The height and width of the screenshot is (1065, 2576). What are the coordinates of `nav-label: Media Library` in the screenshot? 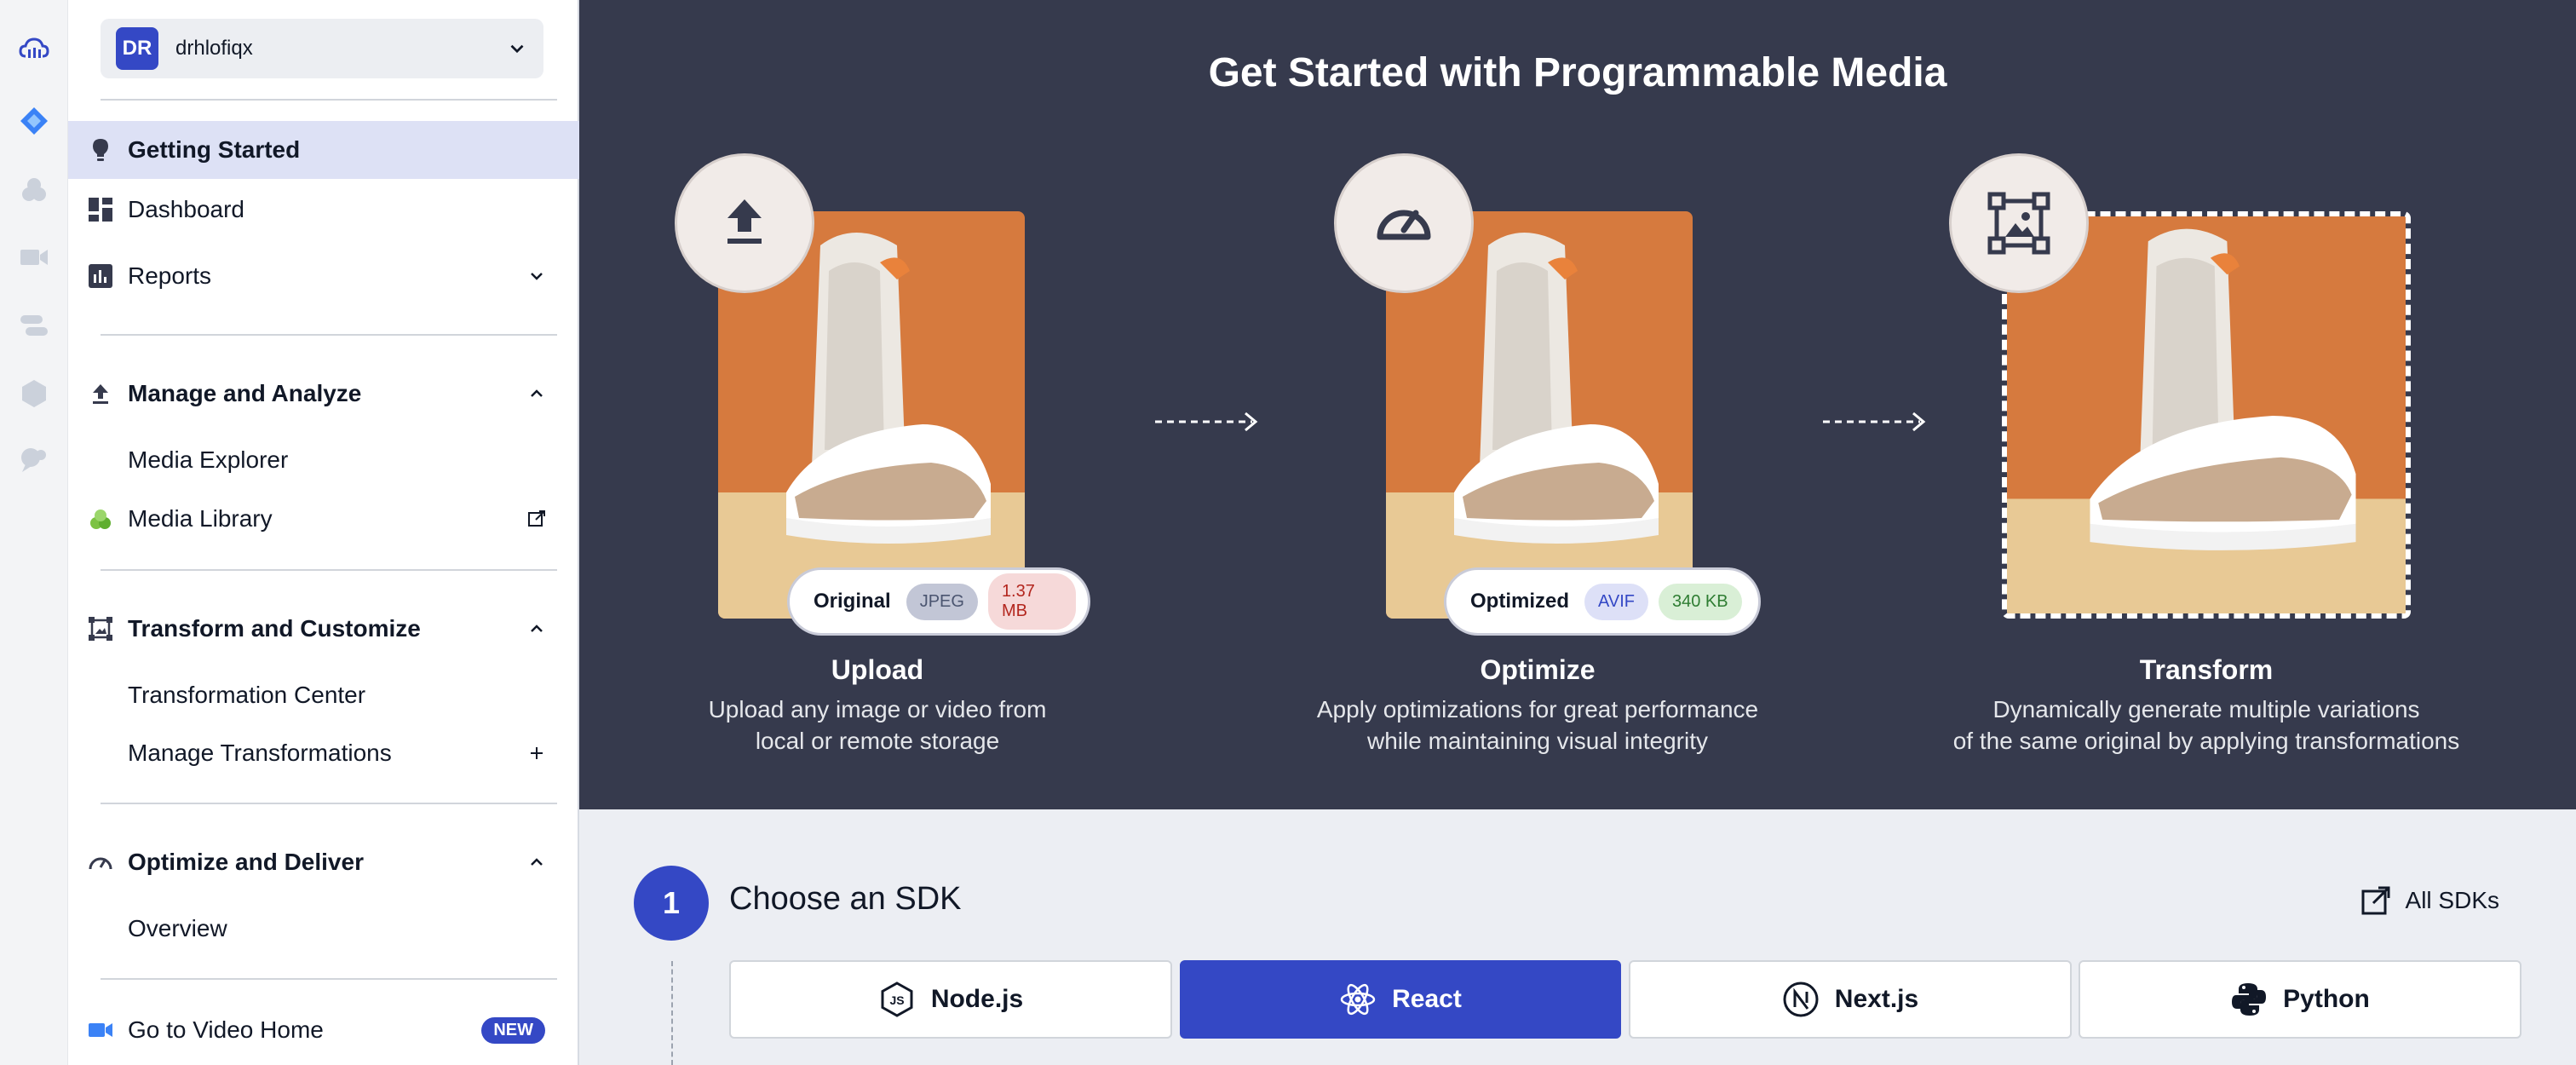 It's located at (200, 518).